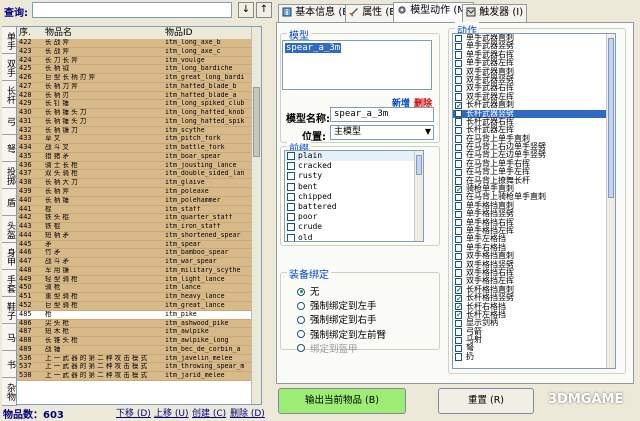  What do you see at coordinates (135, 219) in the screenshot?
I see `table-row: 442 铁 头 棍 itm_quarter_staff` at bounding box center [135, 219].